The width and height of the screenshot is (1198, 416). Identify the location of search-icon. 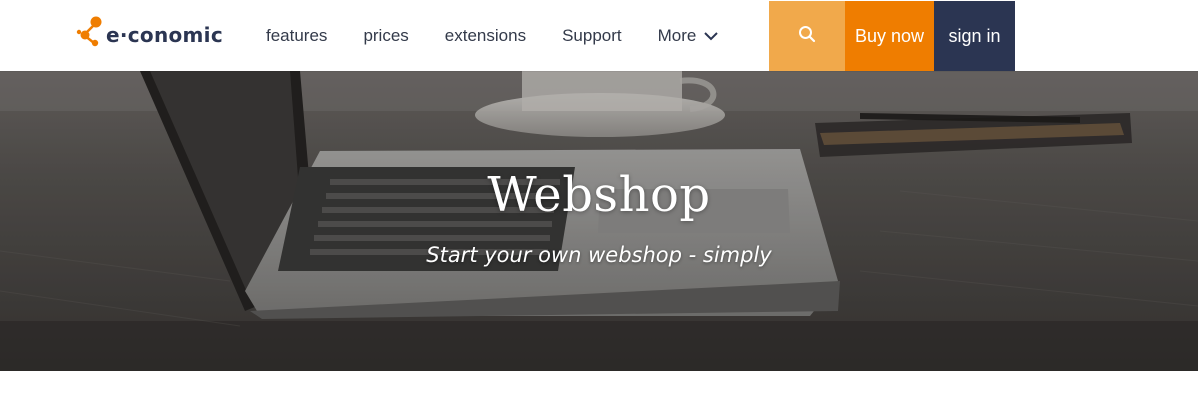
(807, 36).